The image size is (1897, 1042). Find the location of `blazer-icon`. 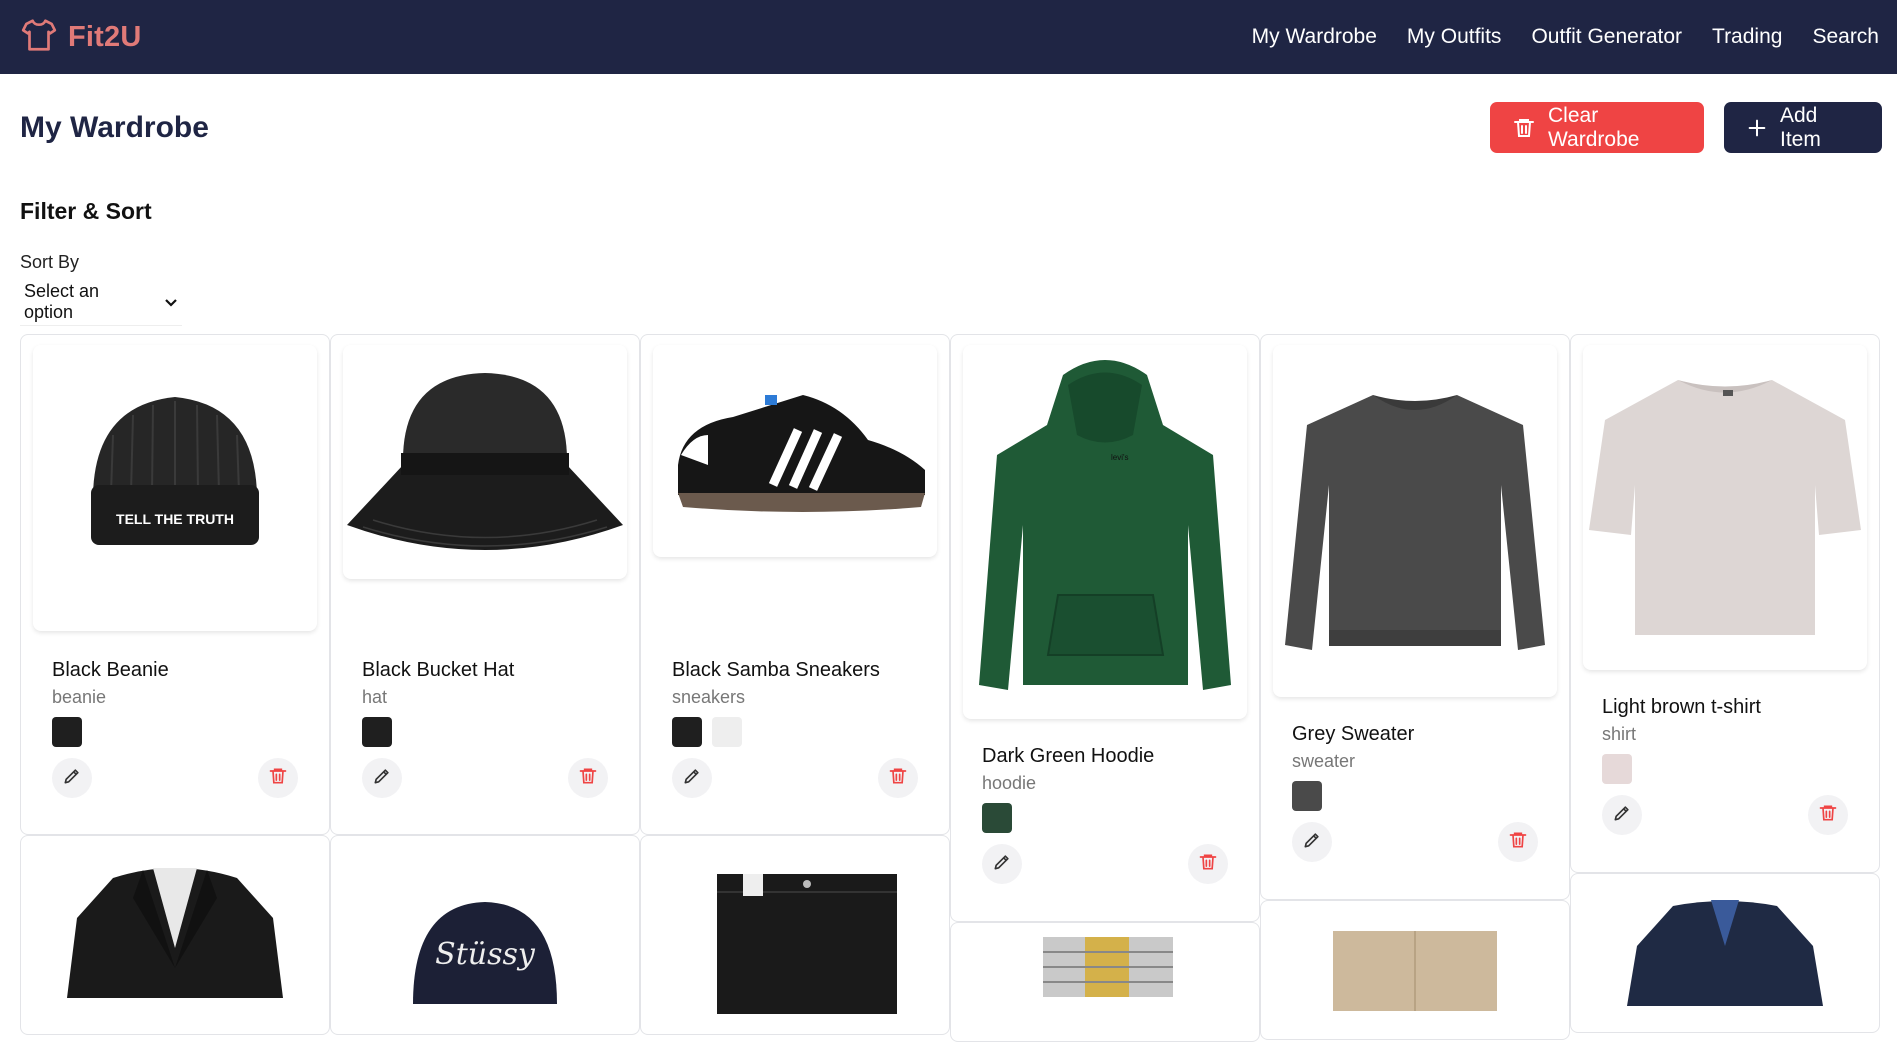

blazer-icon is located at coordinates (175, 933).